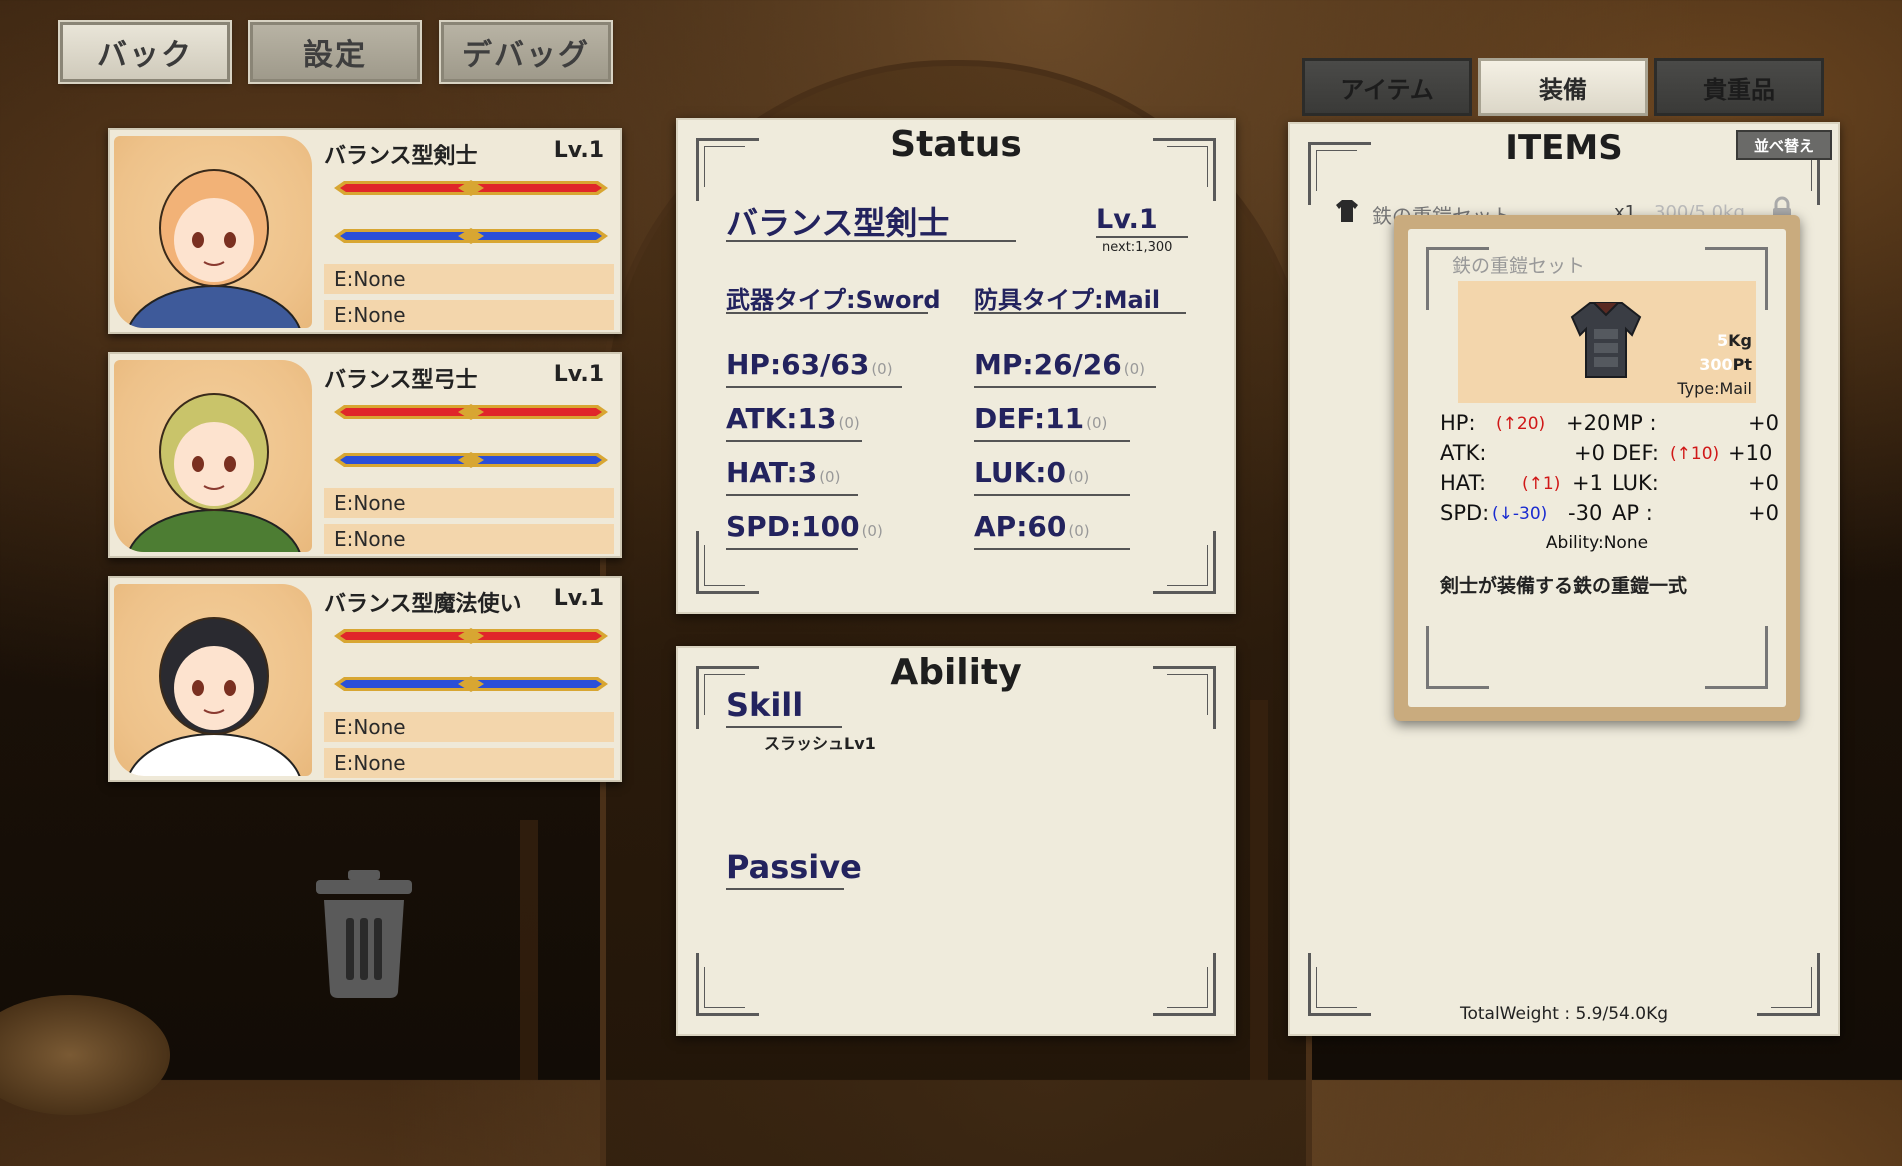 This screenshot has width=1902, height=1166. Describe the element at coordinates (1587, 483) in the screenshot. I see `detail-hat-value: +1` at that location.